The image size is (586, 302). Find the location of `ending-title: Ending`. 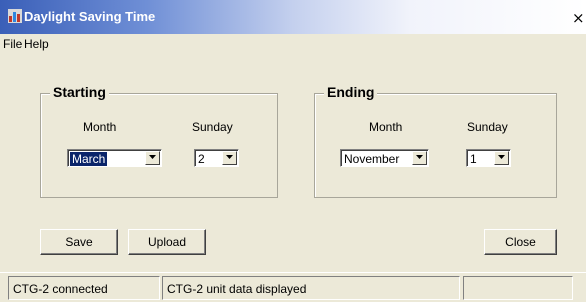

ending-title: Ending is located at coordinates (351, 92).